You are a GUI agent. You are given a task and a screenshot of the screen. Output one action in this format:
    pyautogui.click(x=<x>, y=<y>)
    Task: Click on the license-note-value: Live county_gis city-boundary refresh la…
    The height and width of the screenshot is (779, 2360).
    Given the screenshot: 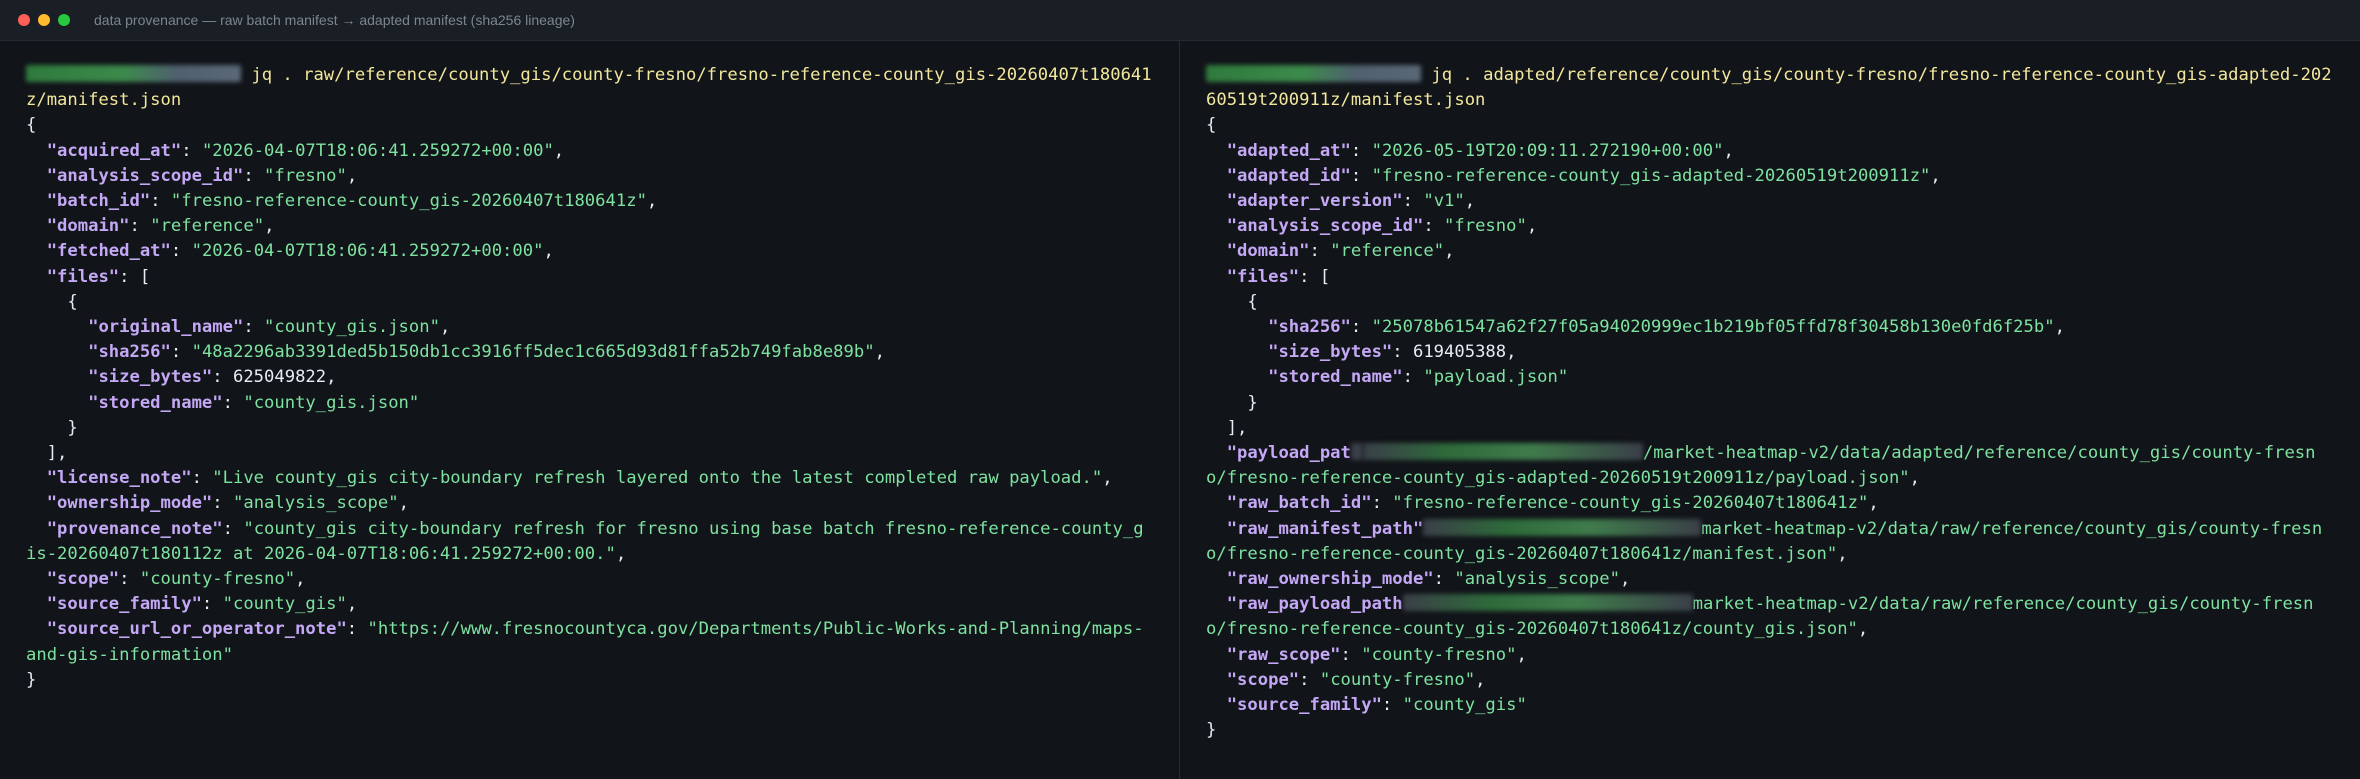 What is the action you would take?
    pyautogui.click(x=657, y=478)
    